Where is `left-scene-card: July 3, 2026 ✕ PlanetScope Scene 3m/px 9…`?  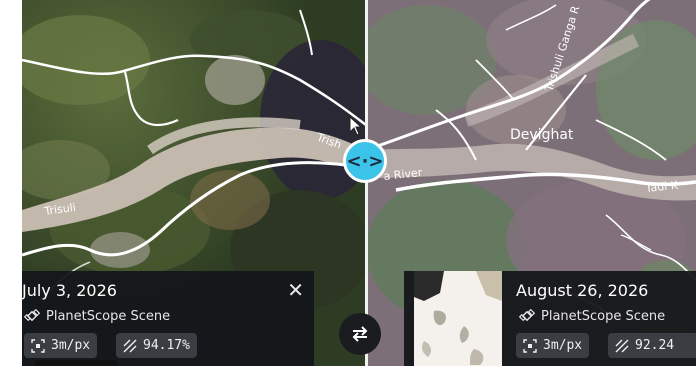 left-scene-card: July 3, 2026 ✕ PlanetScope Scene 3m/px 9… is located at coordinates (168, 318).